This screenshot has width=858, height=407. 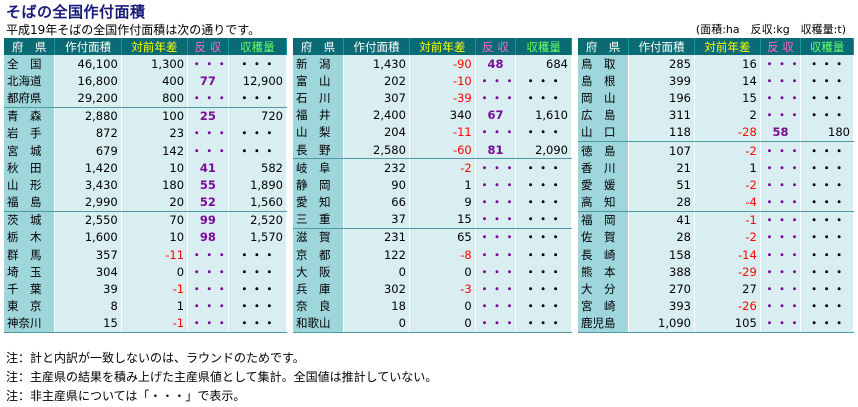 What do you see at coordinates (88, 202) in the screenshot?
I see `cell-area: 2,990` at bounding box center [88, 202].